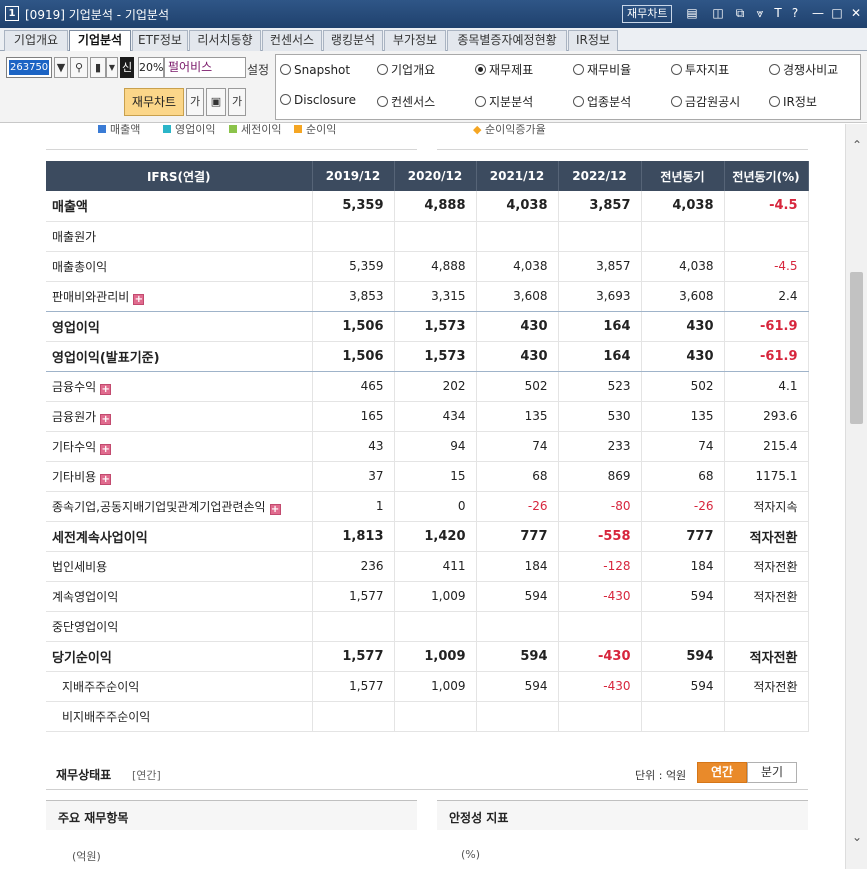 The height and width of the screenshot is (869, 867). I want to click on radio-investment-indicators: 투자지표, so click(700, 70).